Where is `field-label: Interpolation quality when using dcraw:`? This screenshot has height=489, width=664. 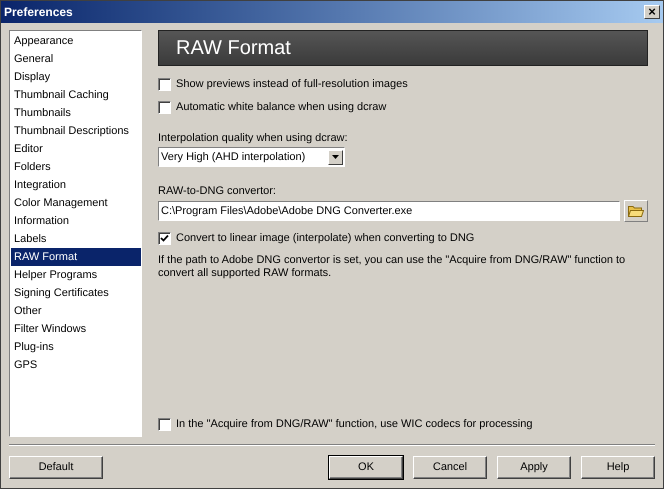
field-label: Interpolation quality when using dcraw: is located at coordinates (253, 137).